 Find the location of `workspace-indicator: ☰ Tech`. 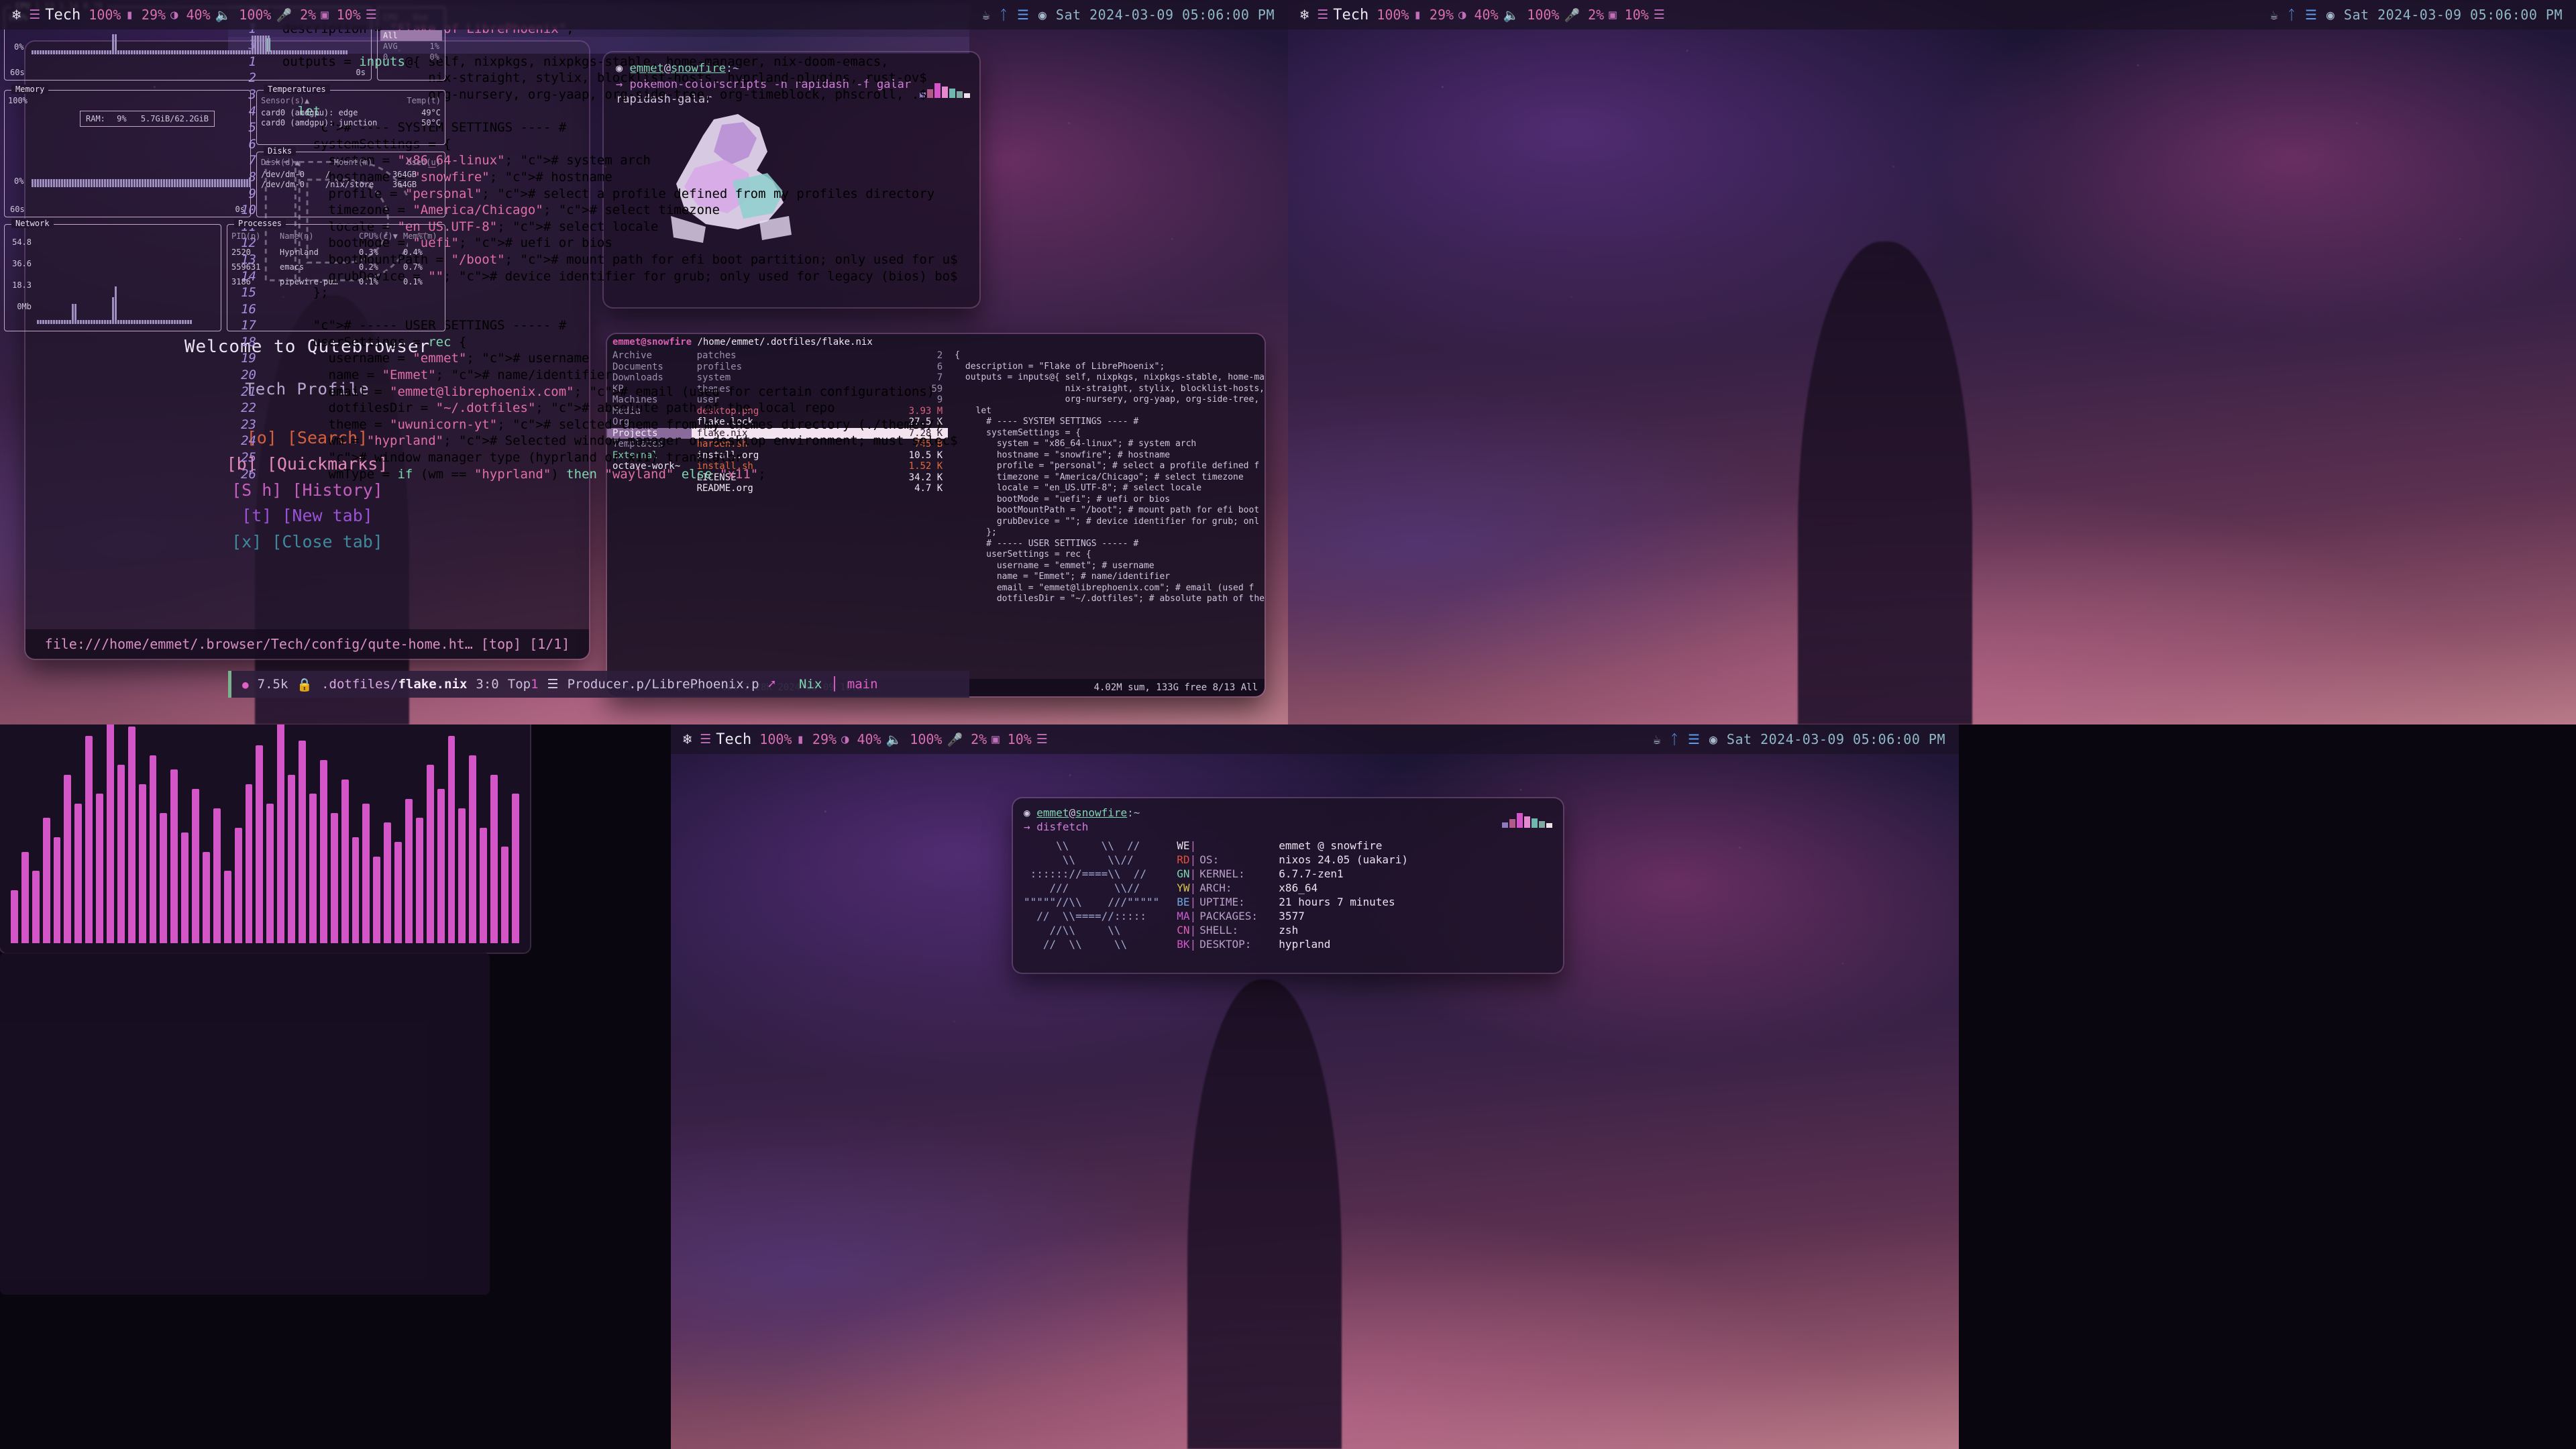

workspace-indicator: ☰ Tech is located at coordinates (54, 15).